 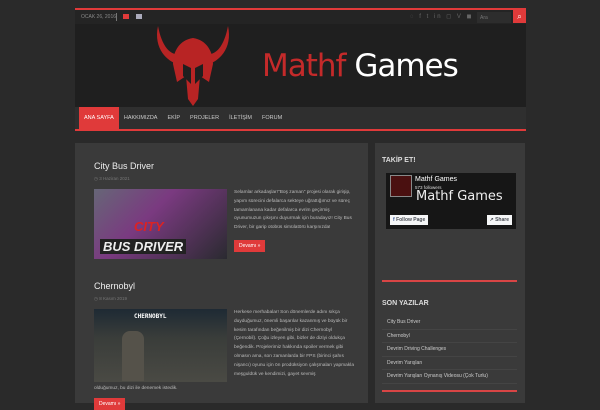 I want to click on post-title: Chernobyl, so click(x=224, y=286).